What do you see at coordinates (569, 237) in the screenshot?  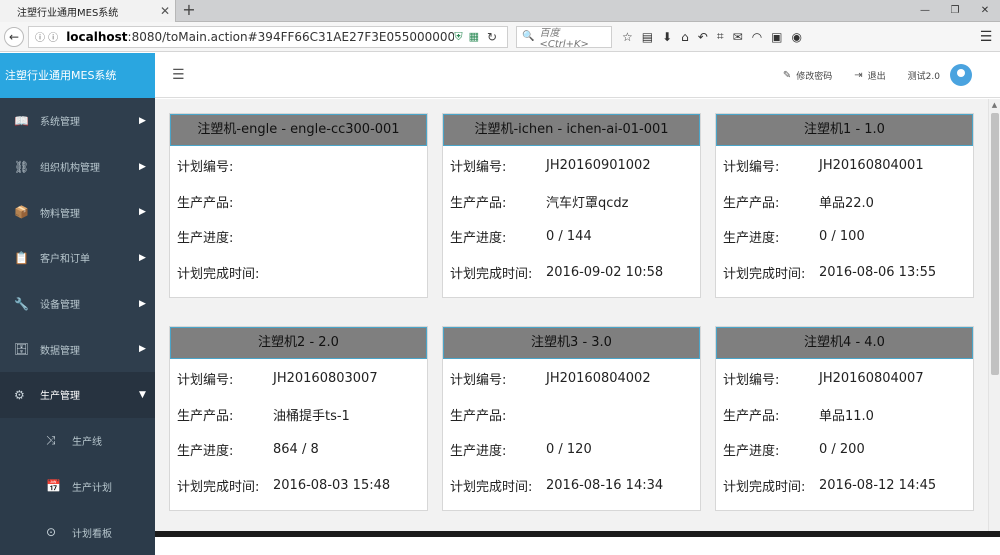 I see `progress-value: 0 / 144` at bounding box center [569, 237].